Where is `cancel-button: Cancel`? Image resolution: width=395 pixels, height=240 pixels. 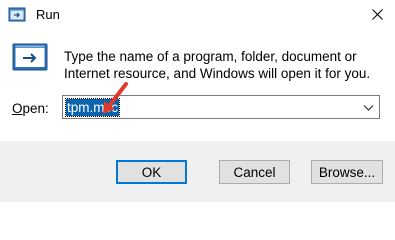
cancel-button: Cancel is located at coordinates (254, 172).